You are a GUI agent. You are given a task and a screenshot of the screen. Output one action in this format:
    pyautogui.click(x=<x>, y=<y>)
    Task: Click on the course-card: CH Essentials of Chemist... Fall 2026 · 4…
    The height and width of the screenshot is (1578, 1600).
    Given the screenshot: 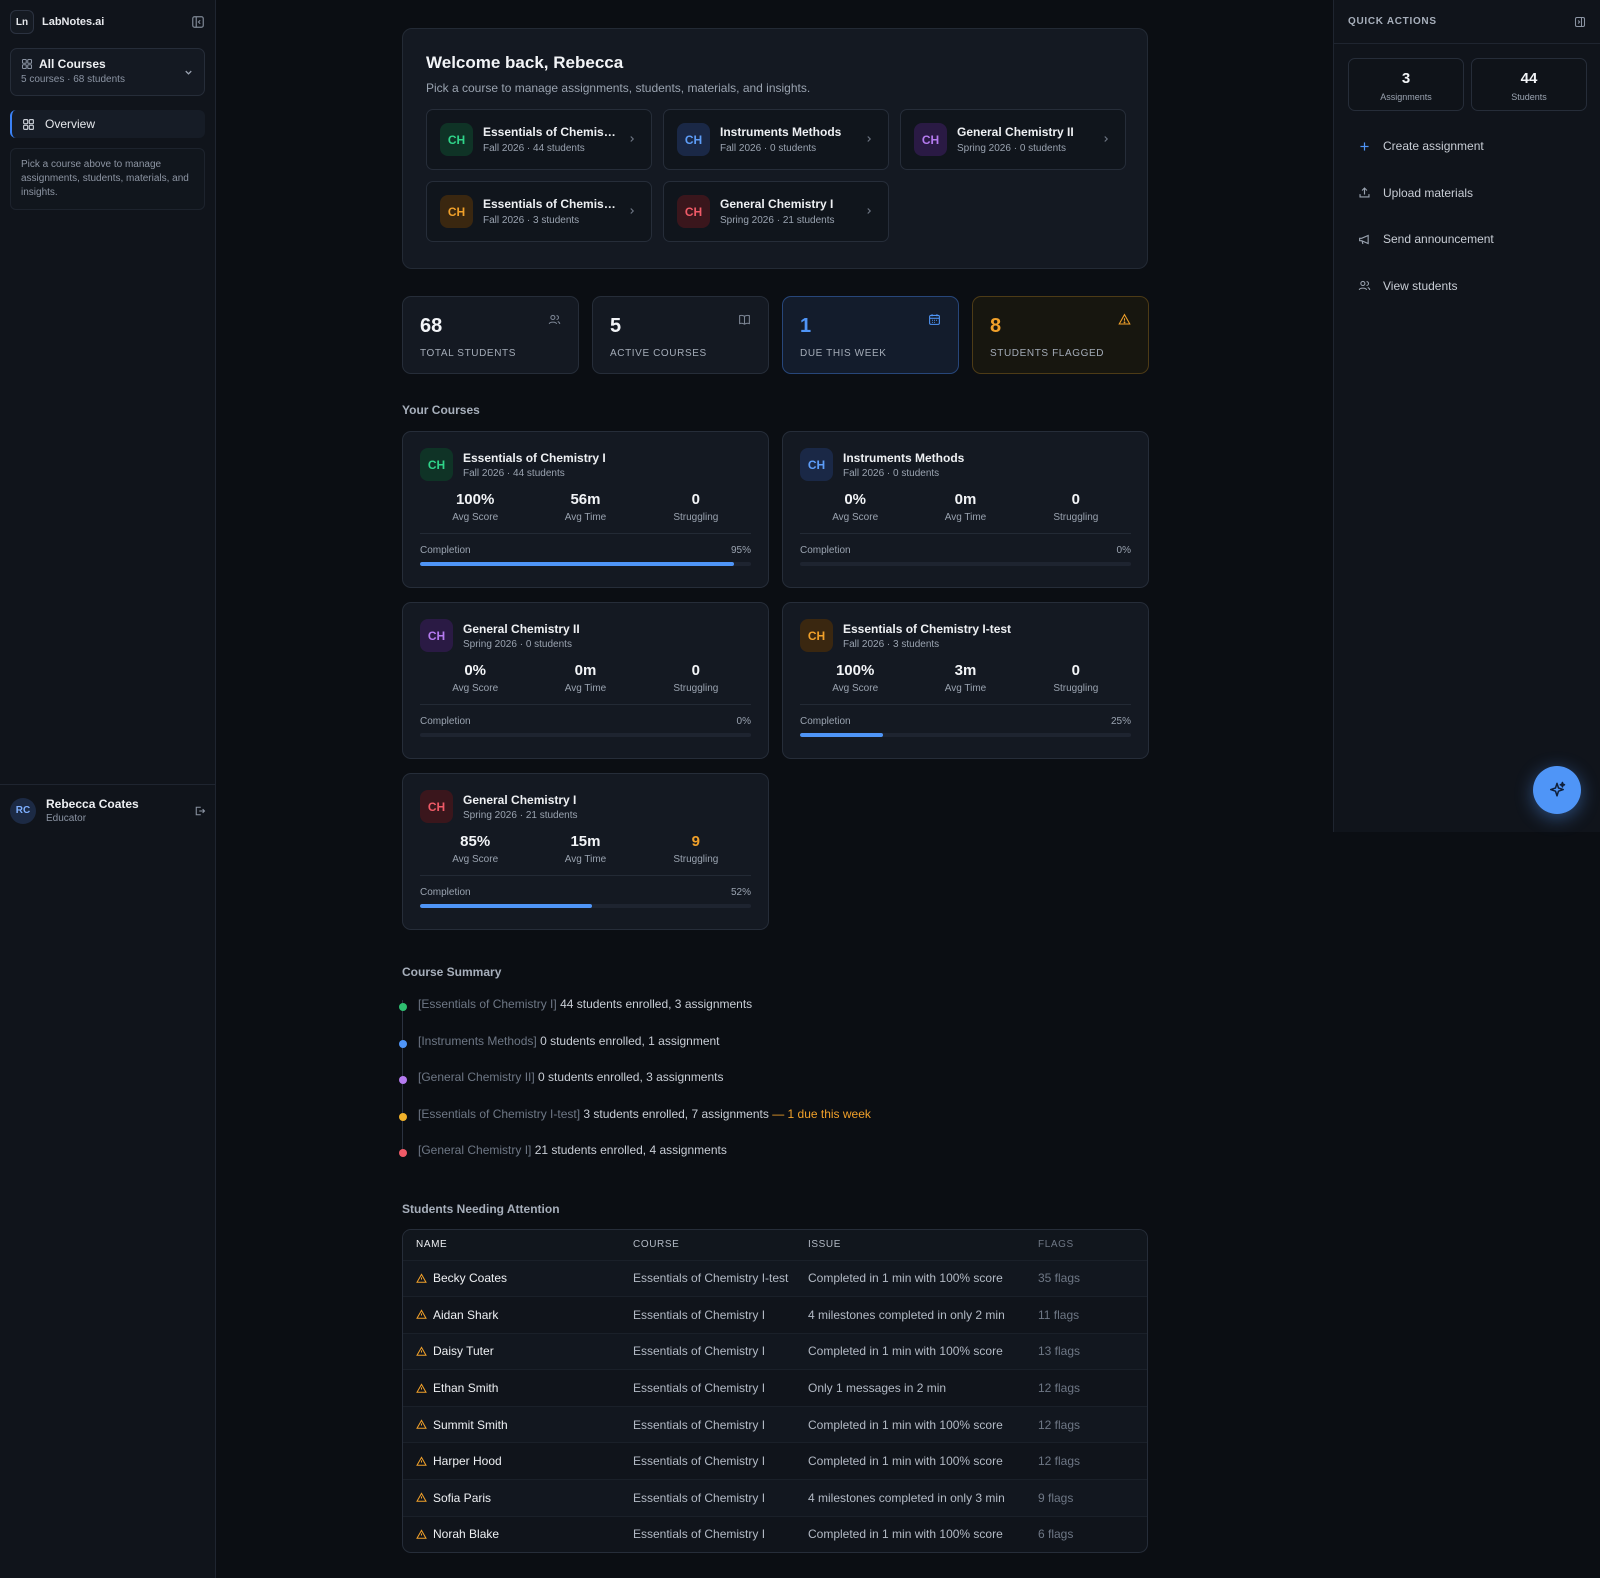 What is the action you would take?
    pyautogui.click(x=539, y=139)
    